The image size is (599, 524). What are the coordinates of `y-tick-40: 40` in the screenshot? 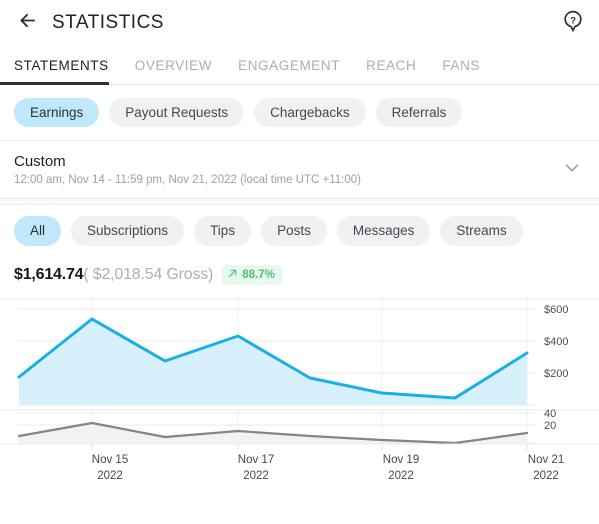 It's located at (550, 414).